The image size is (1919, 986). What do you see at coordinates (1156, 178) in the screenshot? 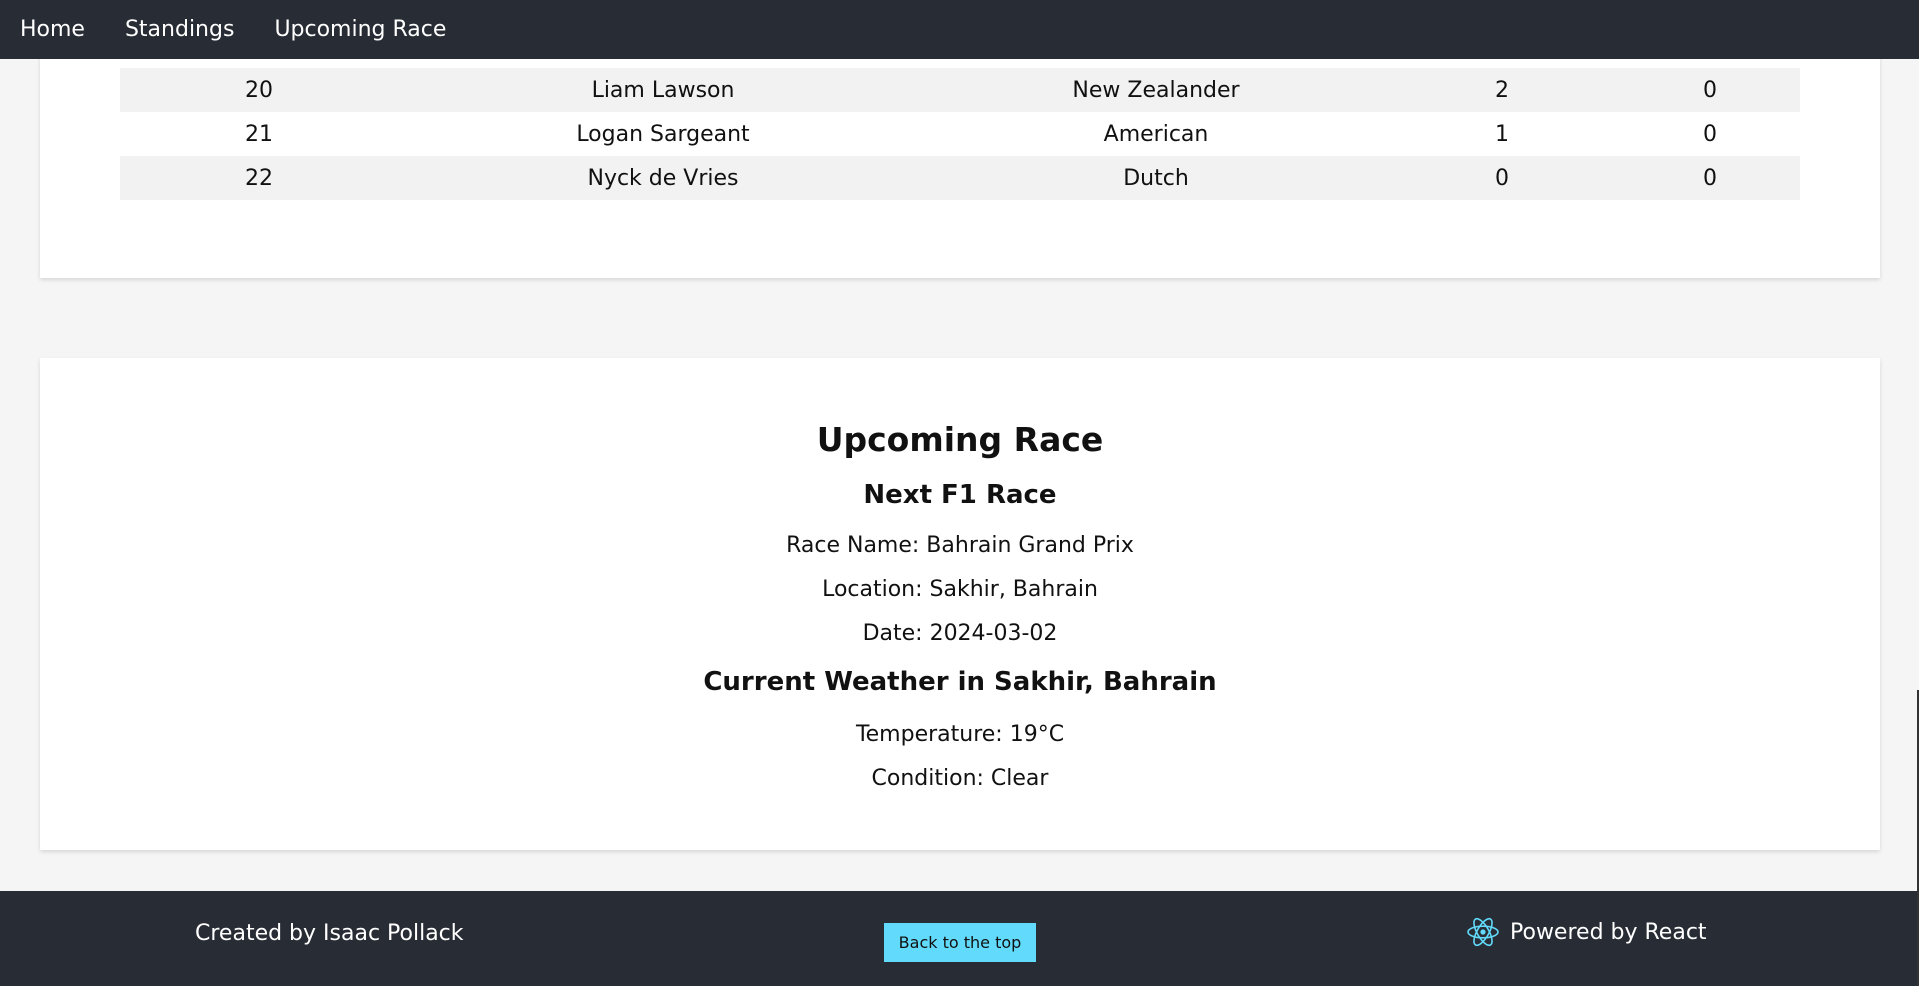
I see `nationality-cell: Dutch` at bounding box center [1156, 178].